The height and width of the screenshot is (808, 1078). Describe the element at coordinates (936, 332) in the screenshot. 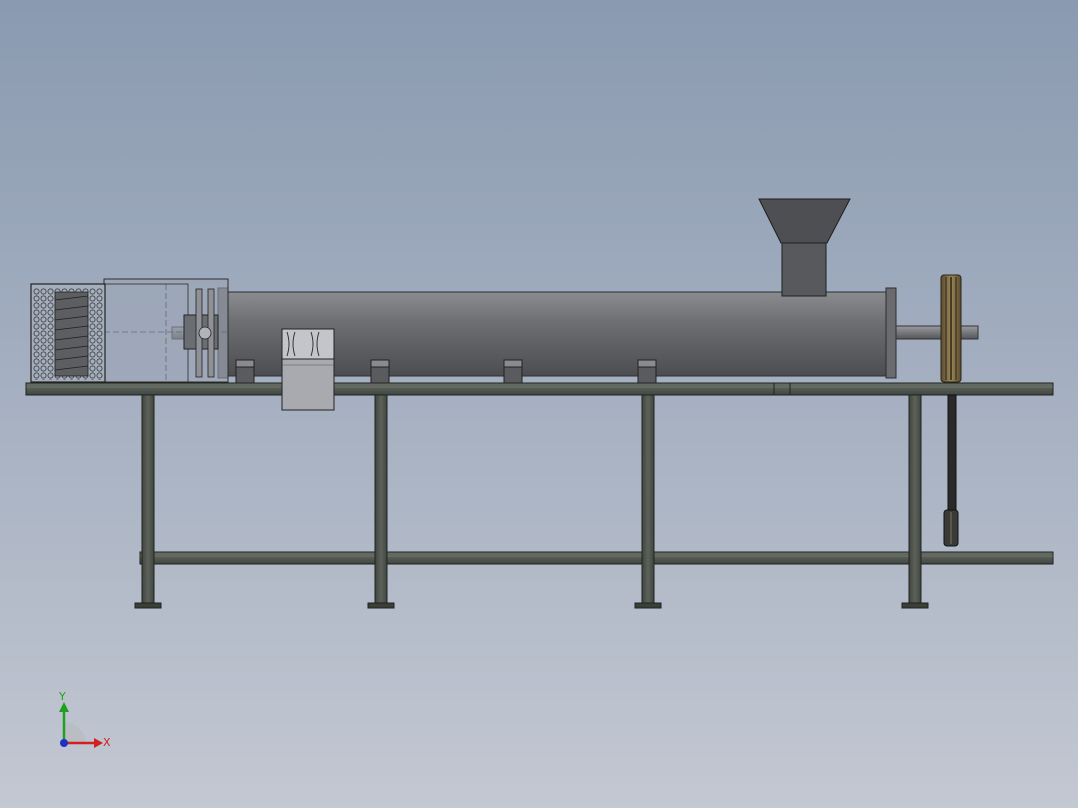

I see `screw-shaft` at that location.